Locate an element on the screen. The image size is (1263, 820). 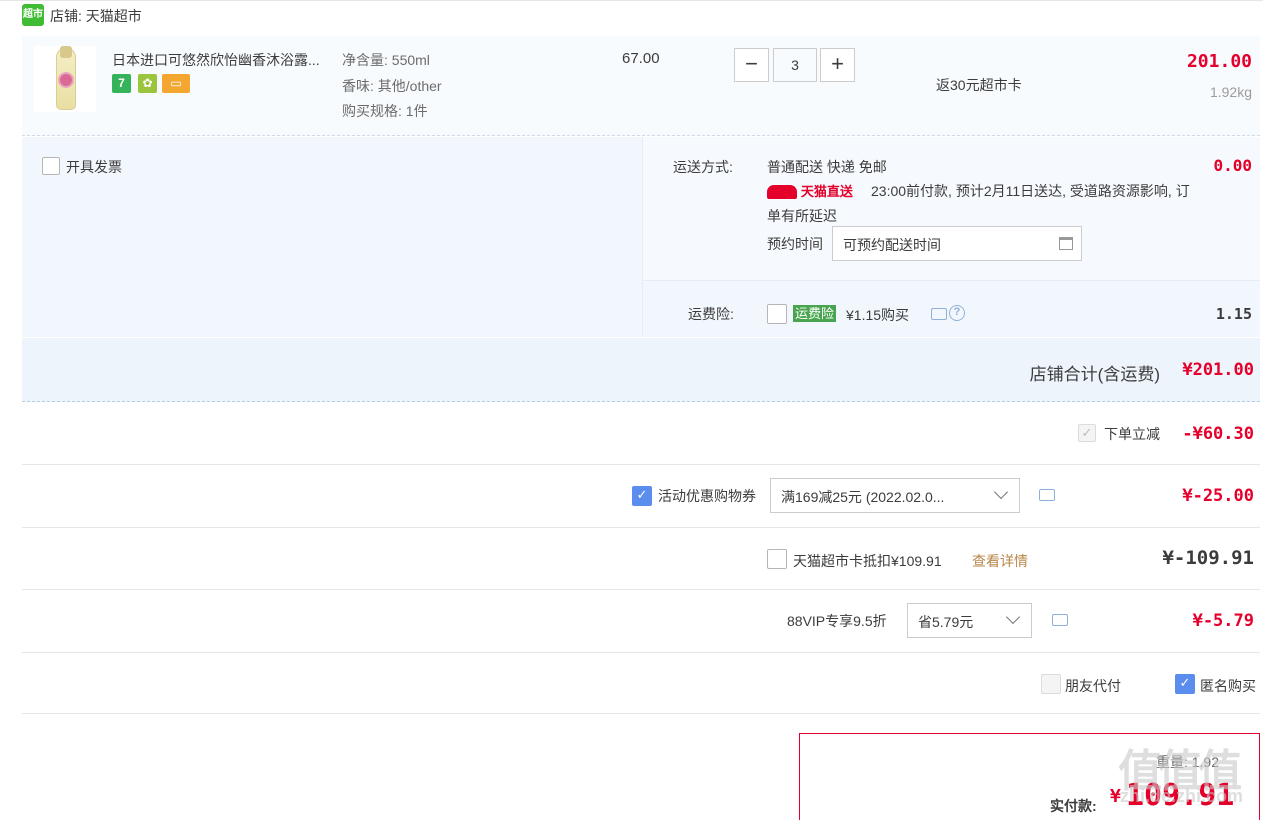
store-total-label: 店铺合计(含运费) is located at coordinates (1094, 374).